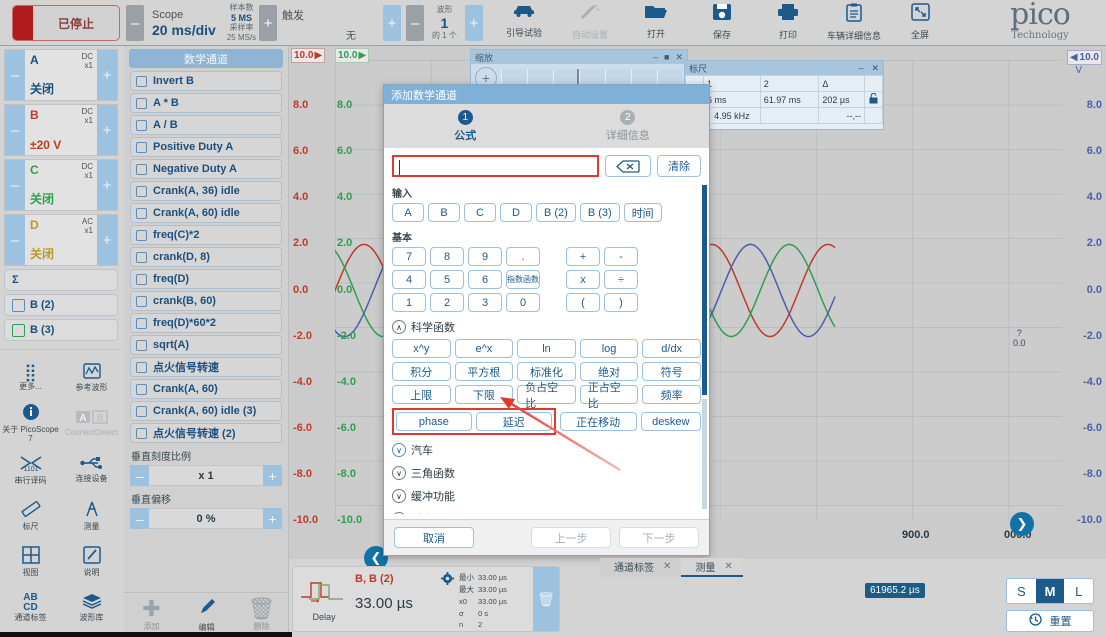  What do you see at coordinates (15, 130) in the screenshot?
I see `channel-b-decrease: –` at bounding box center [15, 130].